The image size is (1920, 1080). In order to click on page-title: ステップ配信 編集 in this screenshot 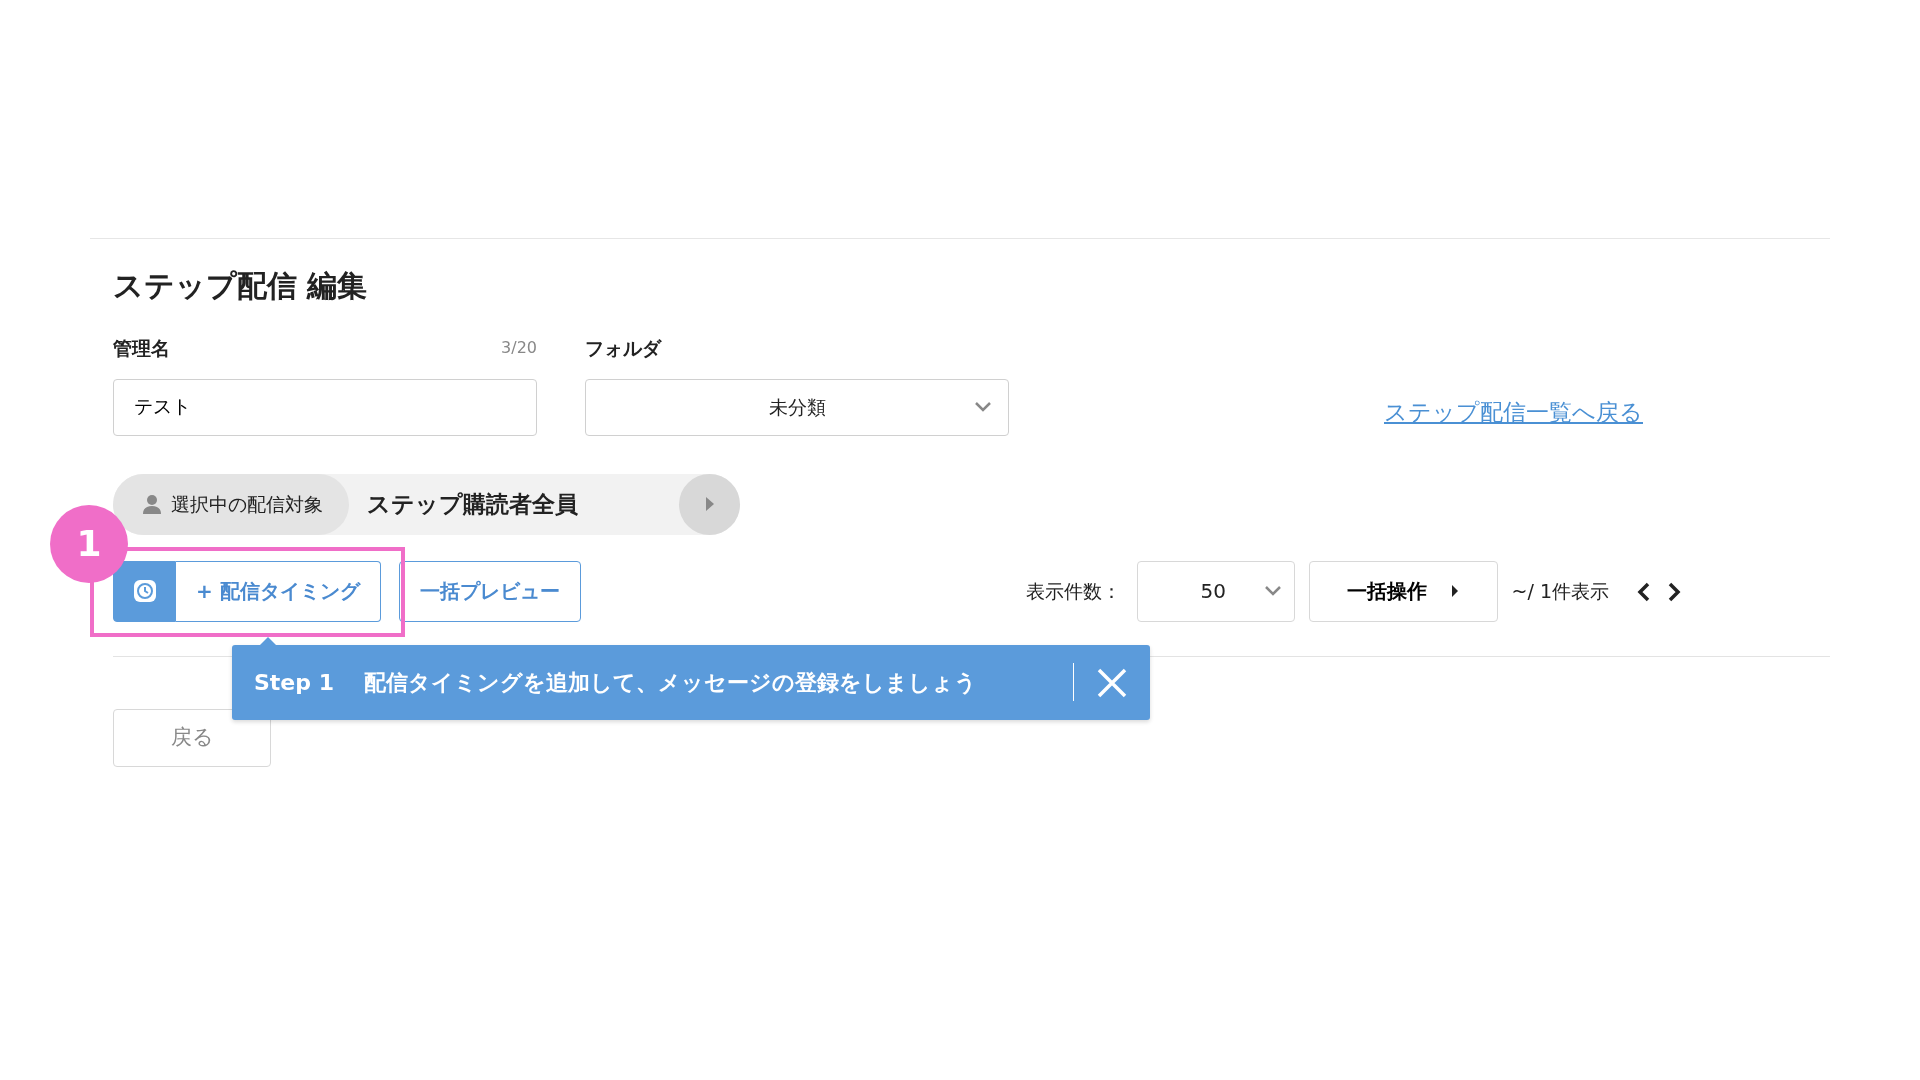, I will do `click(241, 286)`.